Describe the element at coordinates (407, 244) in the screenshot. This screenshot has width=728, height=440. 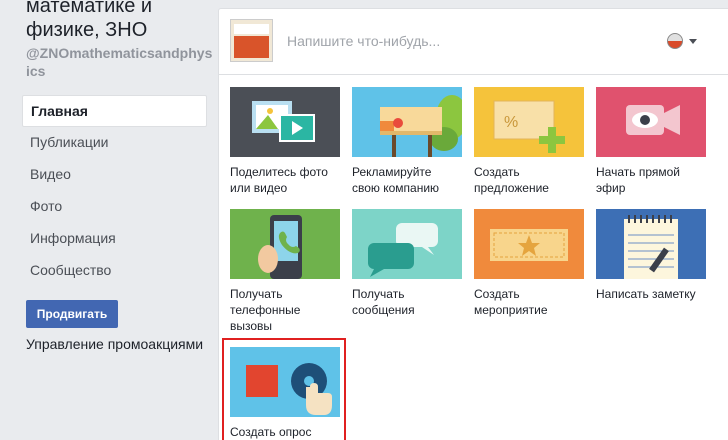
I see `messages-icon` at that location.